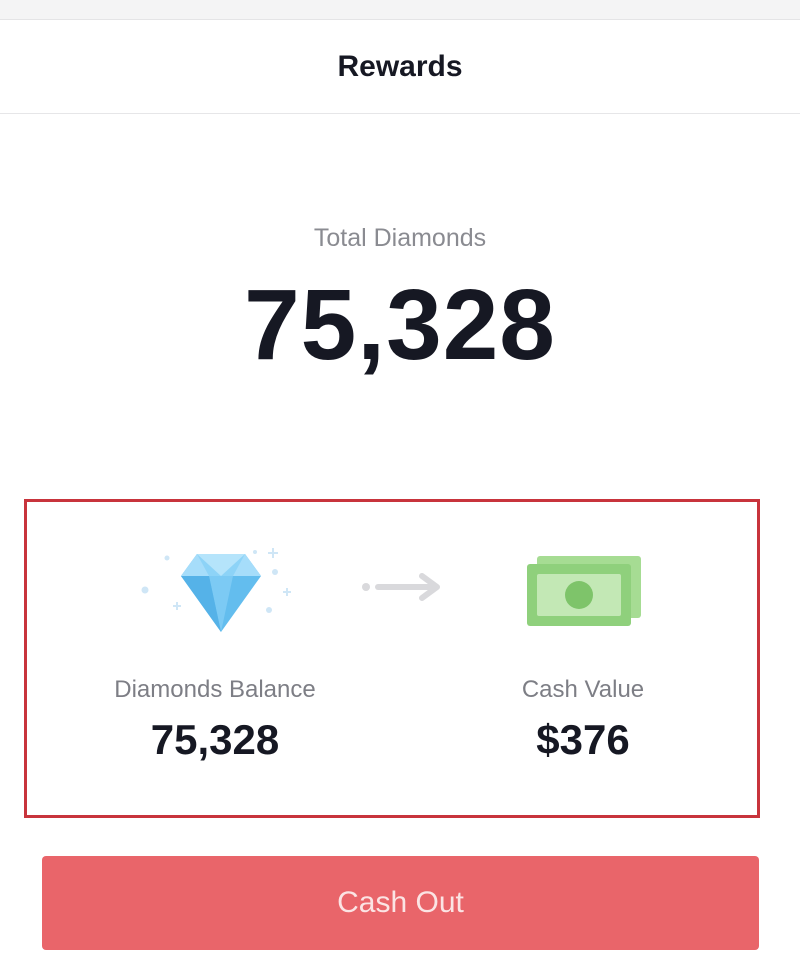 The height and width of the screenshot is (976, 800). I want to click on cash-value-amount: $376, so click(583, 739).